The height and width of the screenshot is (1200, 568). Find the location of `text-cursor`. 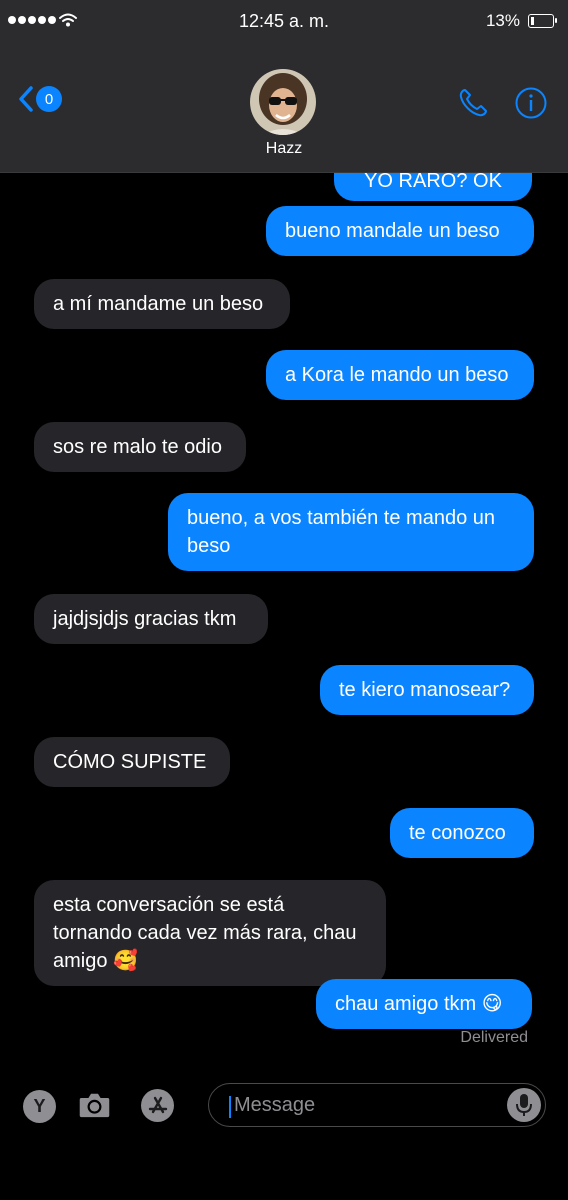

text-cursor is located at coordinates (230, 1107).